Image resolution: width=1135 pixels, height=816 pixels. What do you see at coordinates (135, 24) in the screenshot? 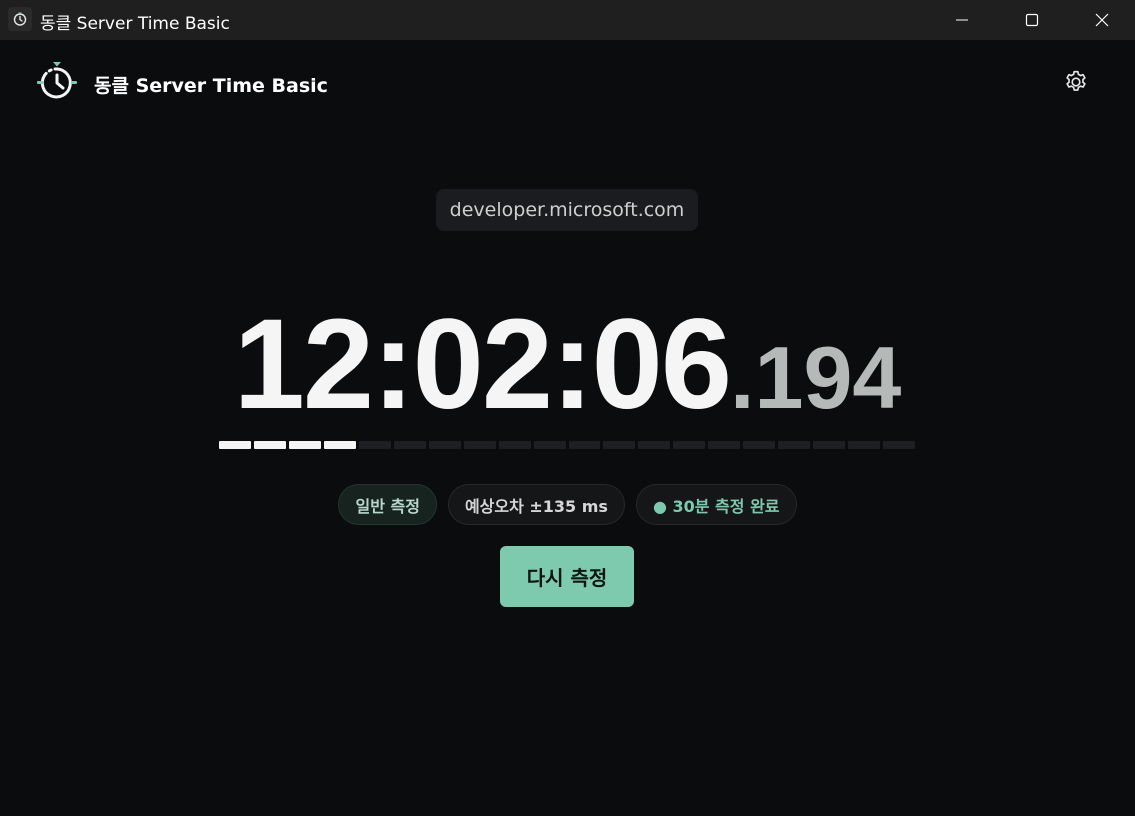
I see `window-title: 동클 Server Time Basic` at bounding box center [135, 24].